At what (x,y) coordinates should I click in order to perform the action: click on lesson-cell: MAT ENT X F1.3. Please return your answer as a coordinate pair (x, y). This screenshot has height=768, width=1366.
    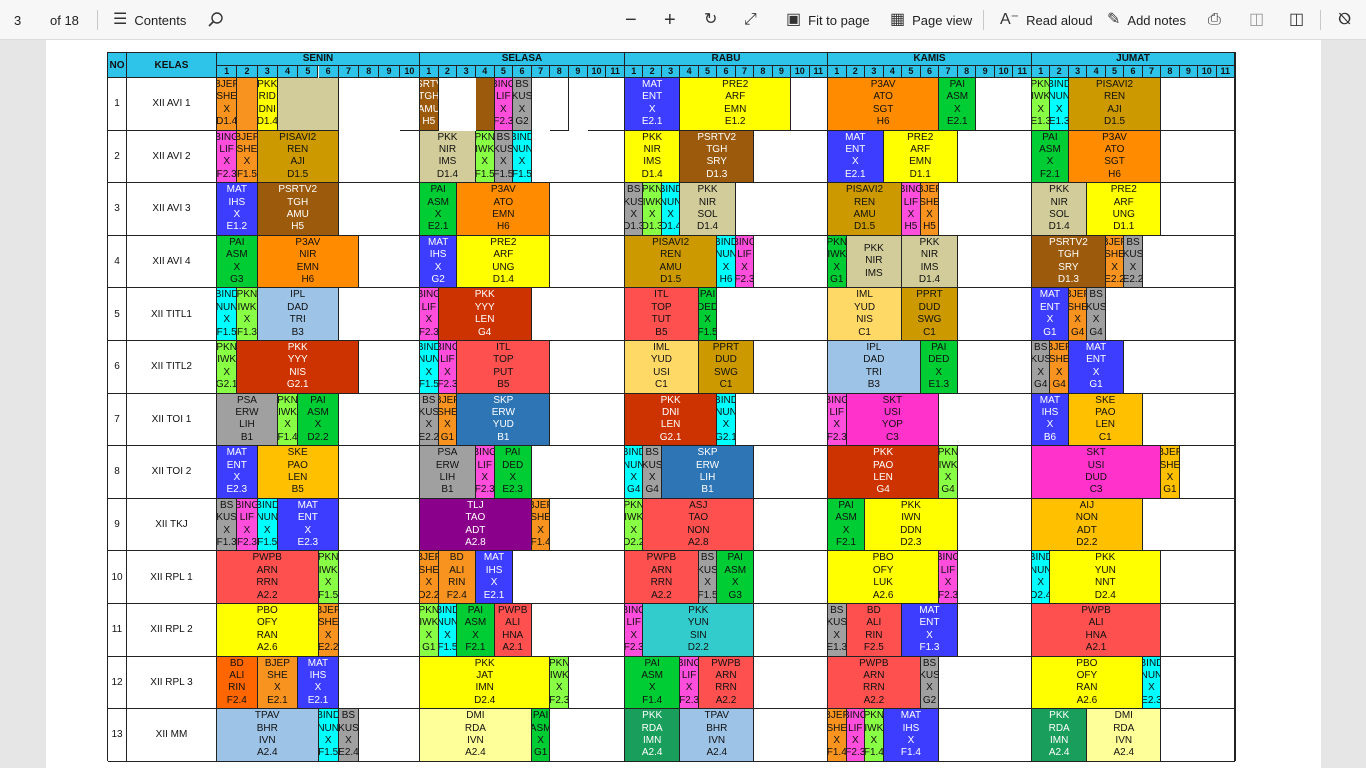
    Looking at the image, I should click on (930, 630).